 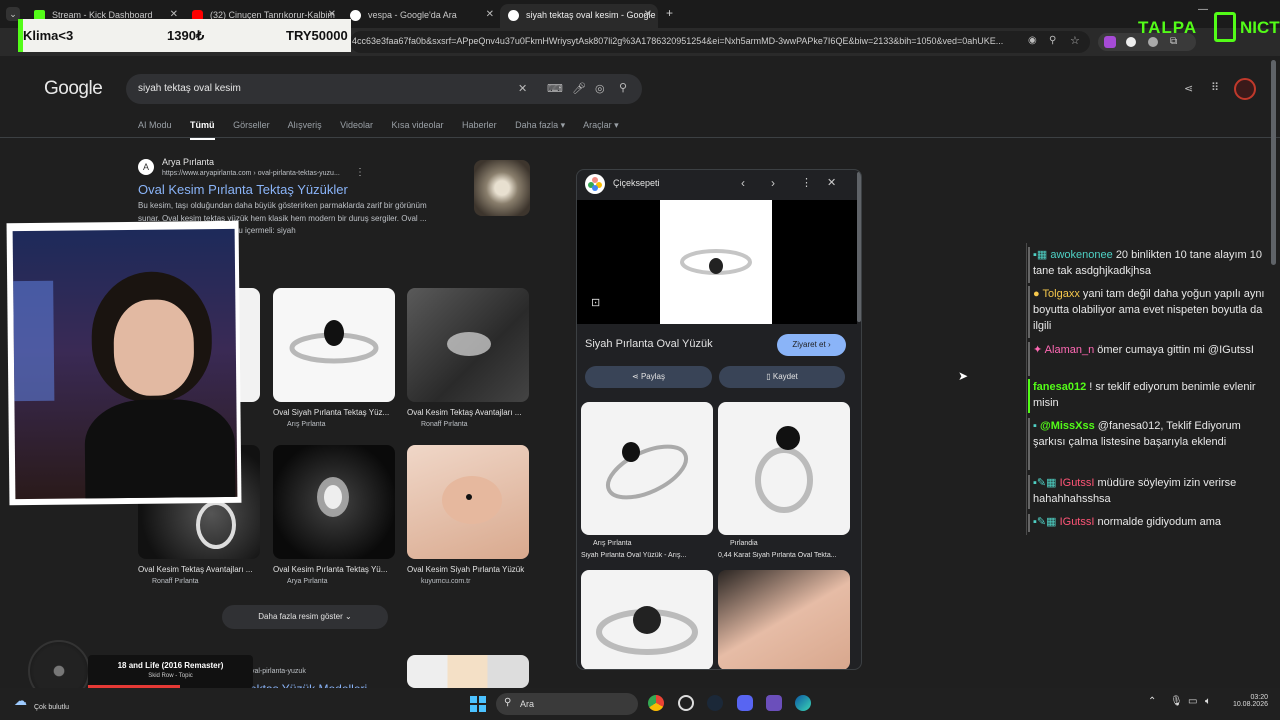 What do you see at coordinates (1052, 40) in the screenshot?
I see `zoom-icon: ⚲` at bounding box center [1052, 40].